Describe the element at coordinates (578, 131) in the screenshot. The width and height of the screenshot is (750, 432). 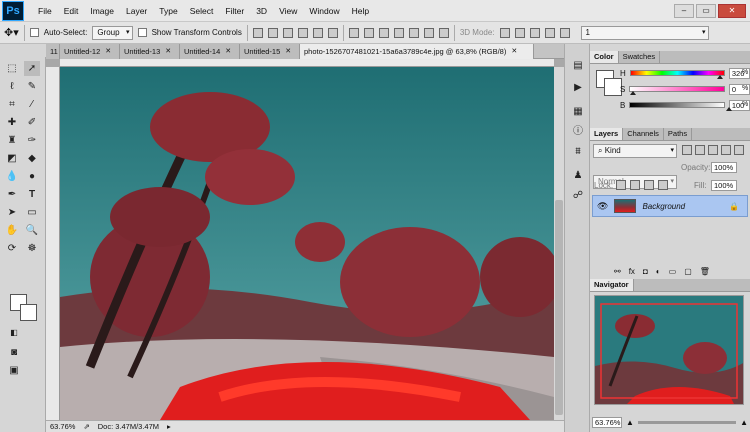
I see `info-icon: ⓘ` at that location.